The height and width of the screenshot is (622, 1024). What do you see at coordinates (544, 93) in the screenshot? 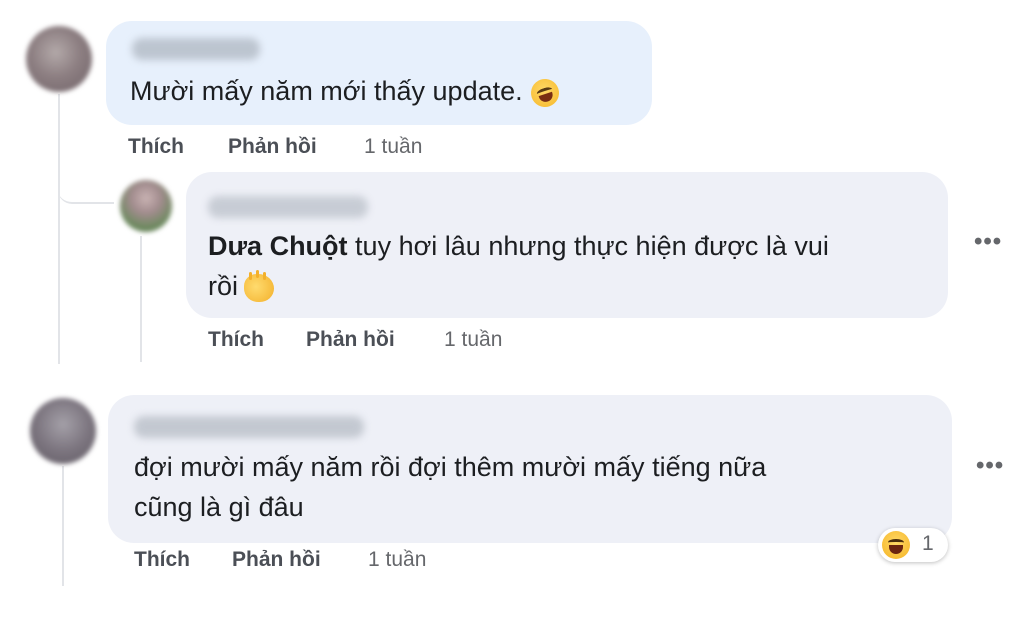
I see `laughing-emoji-icon` at bounding box center [544, 93].